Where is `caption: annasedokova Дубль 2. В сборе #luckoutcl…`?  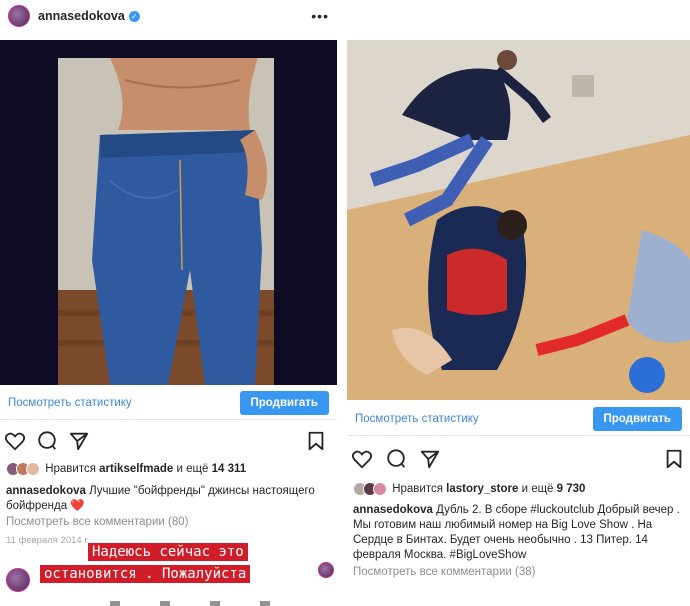
caption: annasedokova Дубль 2. В сборе #luckoutcl… is located at coordinates (519, 533).